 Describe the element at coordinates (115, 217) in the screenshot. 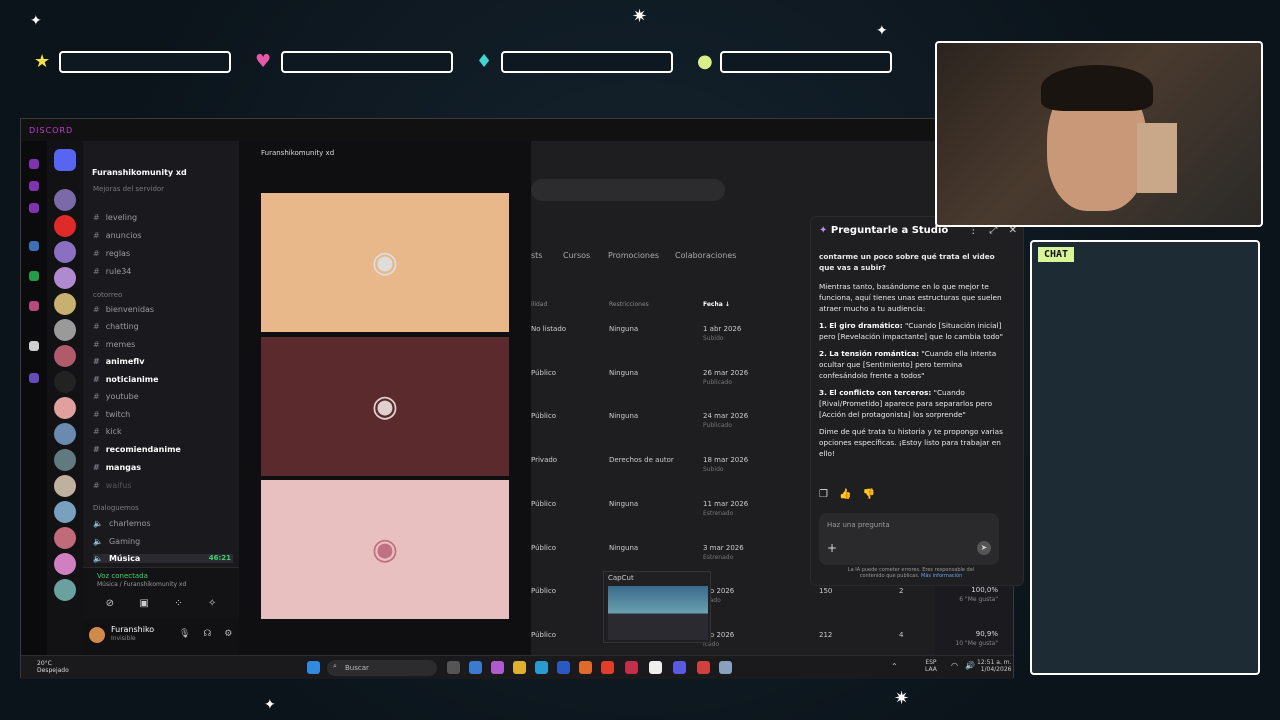

I see `channel-leveling: # leveling` at that location.